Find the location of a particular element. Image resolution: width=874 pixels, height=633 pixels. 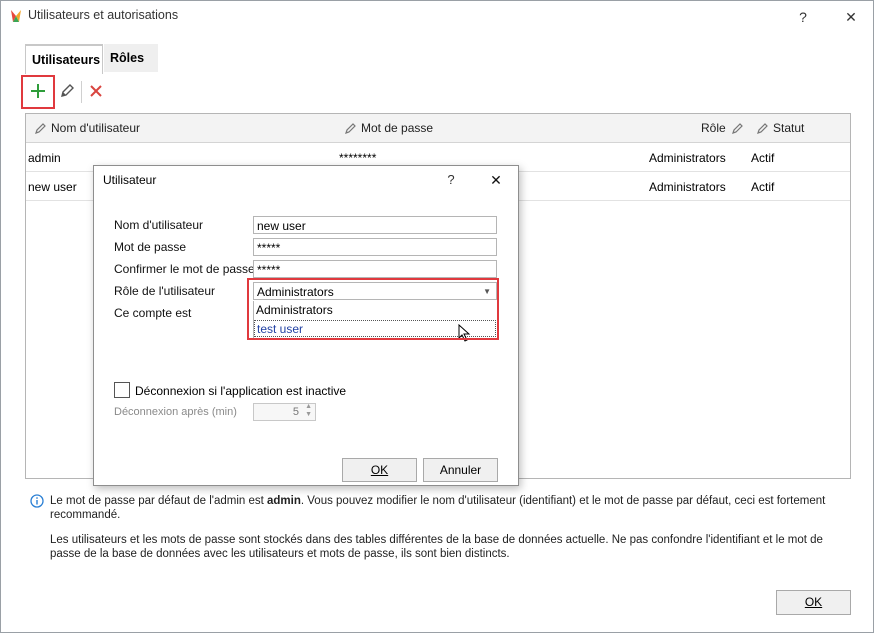

dialog-close-button: ✕ is located at coordinates (496, 180).